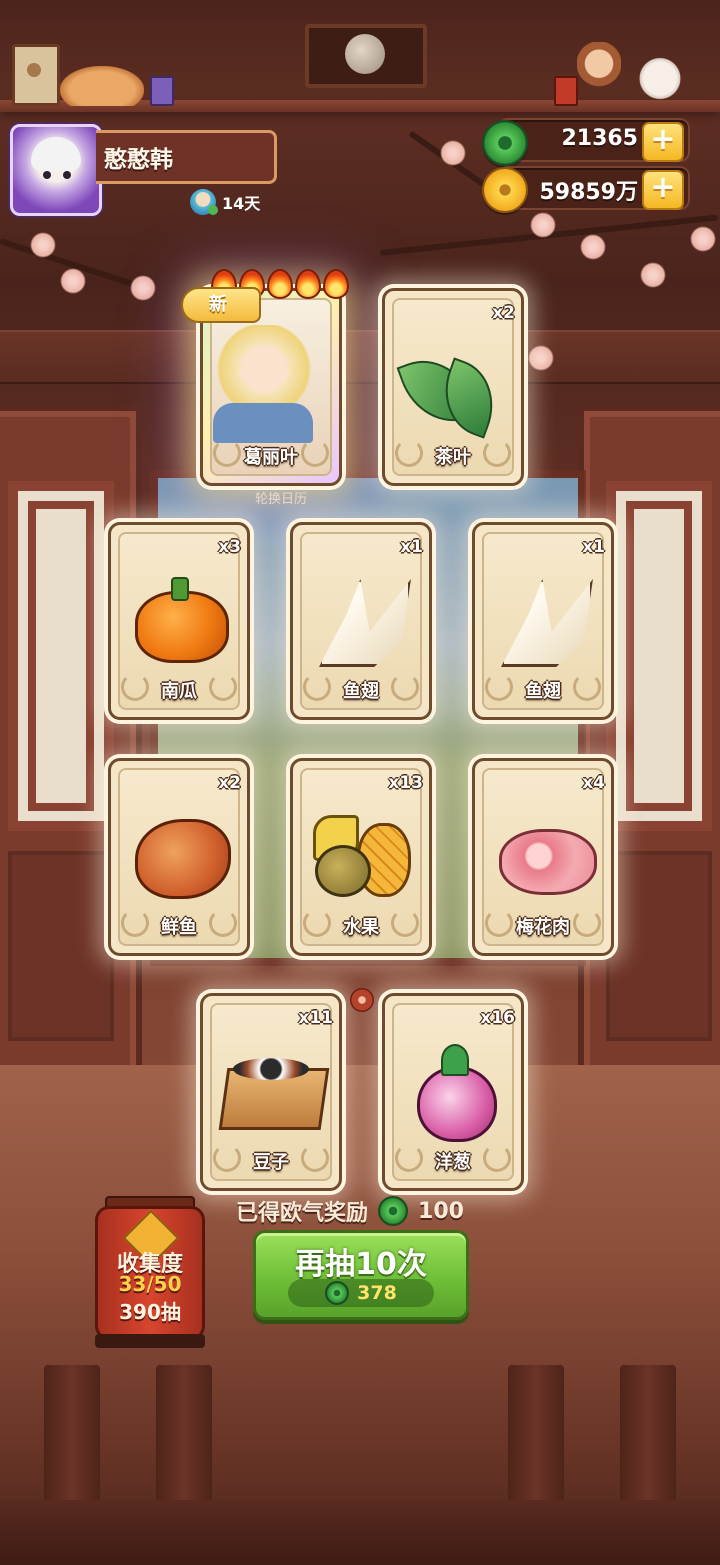 The width and height of the screenshot is (720, 1565). I want to click on coin-currency-bar: 59859万 +, so click(594, 189).